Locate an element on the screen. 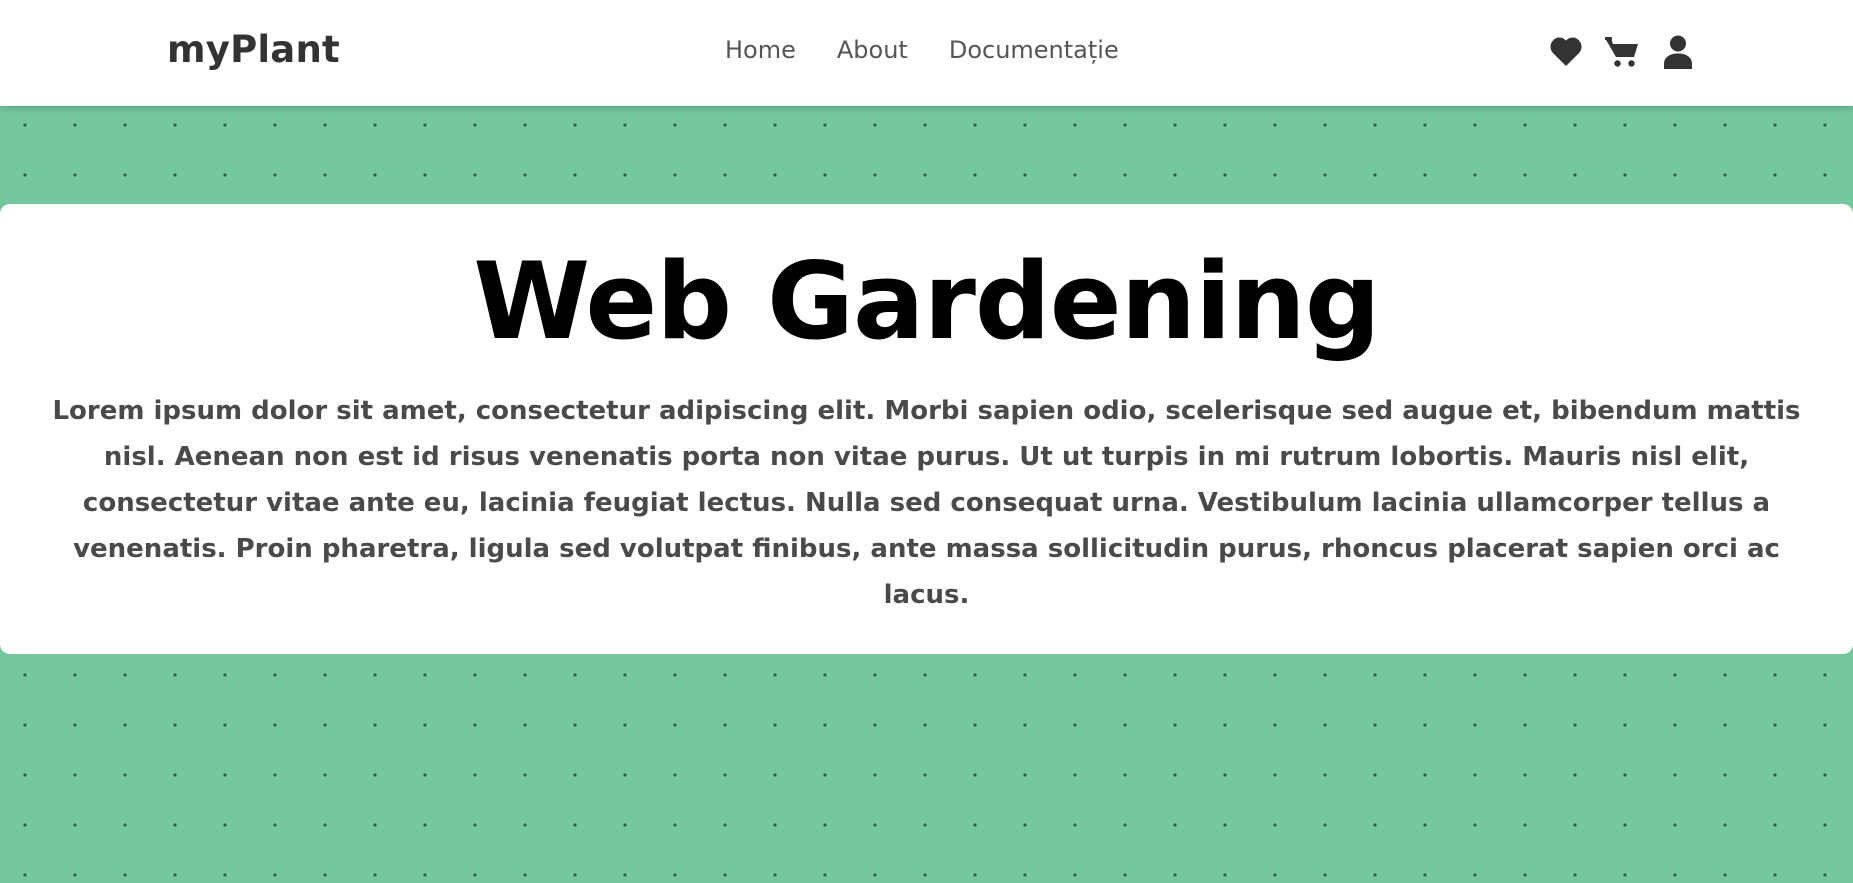 Image resolution: width=1853 pixels, height=883 pixels. nav-icons is located at coordinates (1622, 52).